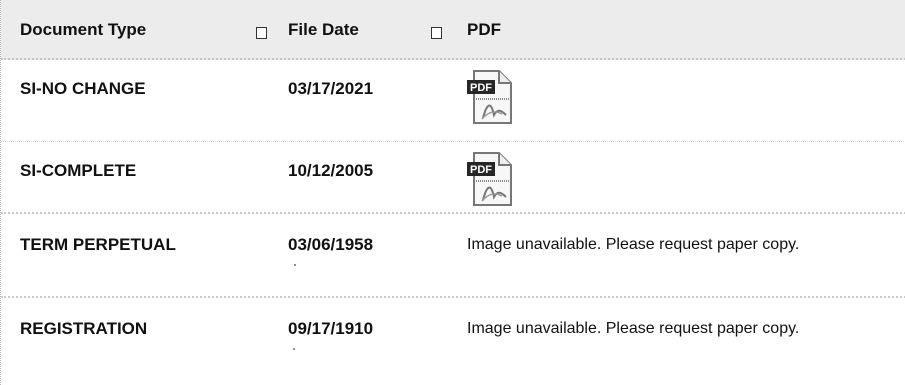 The height and width of the screenshot is (385, 905). What do you see at coordinates (98, 244) in the screenshot?
I see `document-type-cell: TERM PERPETUAL` at bounding box center [98, 244].